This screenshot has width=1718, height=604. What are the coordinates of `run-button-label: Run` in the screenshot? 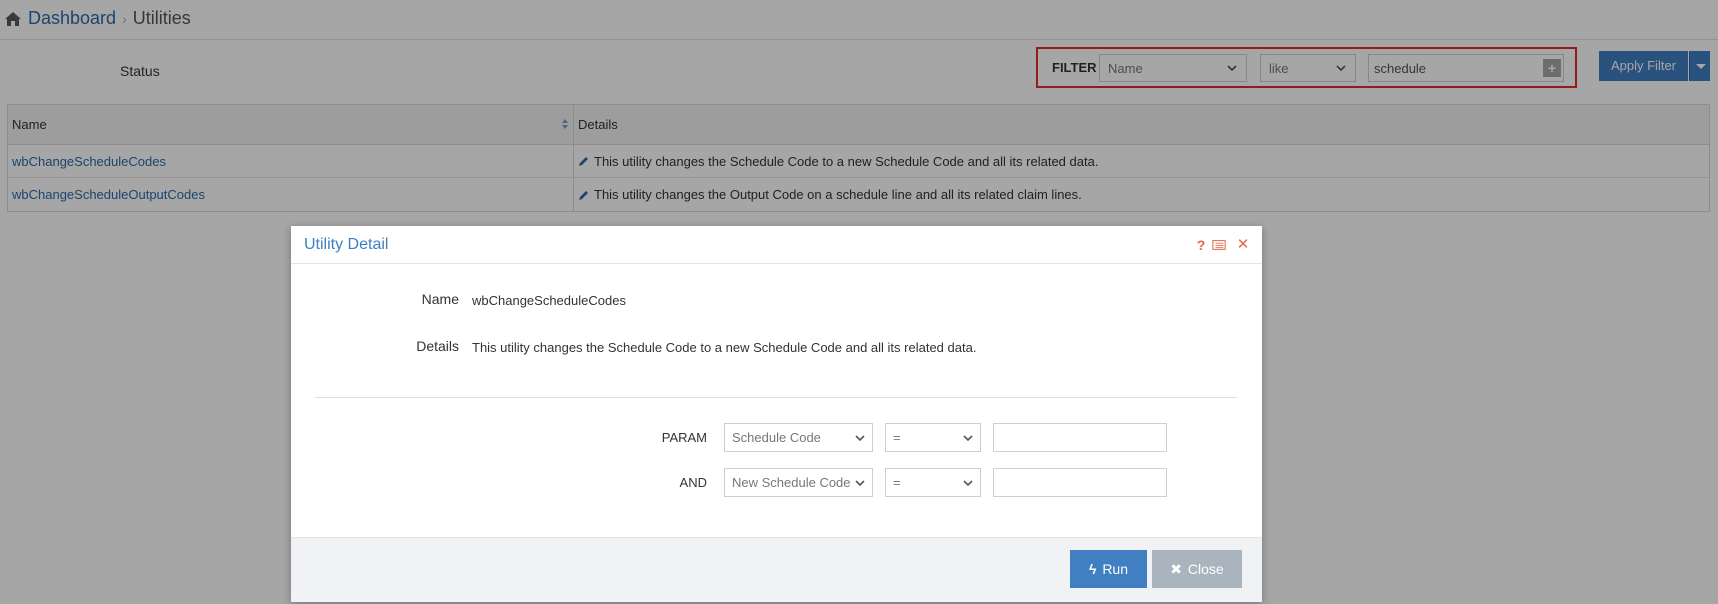 It's located at (1115, 569).